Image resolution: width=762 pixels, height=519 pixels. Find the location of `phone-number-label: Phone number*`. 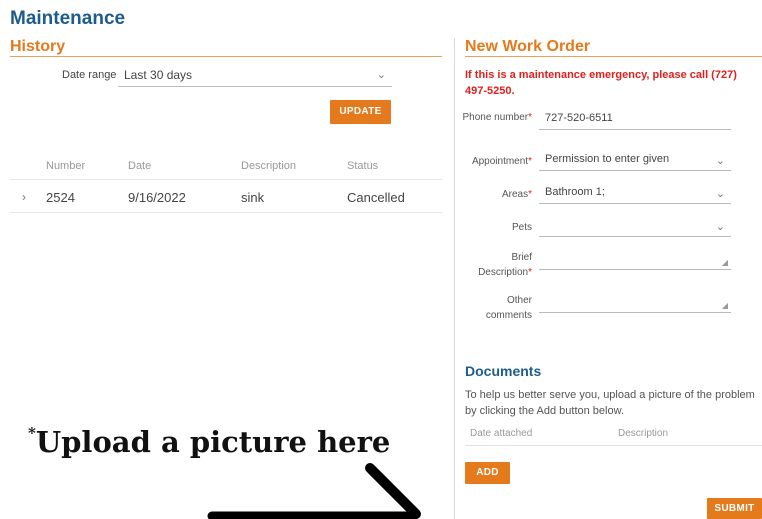

phone-number-label: Phone number* is located at coordinates (497, 117).